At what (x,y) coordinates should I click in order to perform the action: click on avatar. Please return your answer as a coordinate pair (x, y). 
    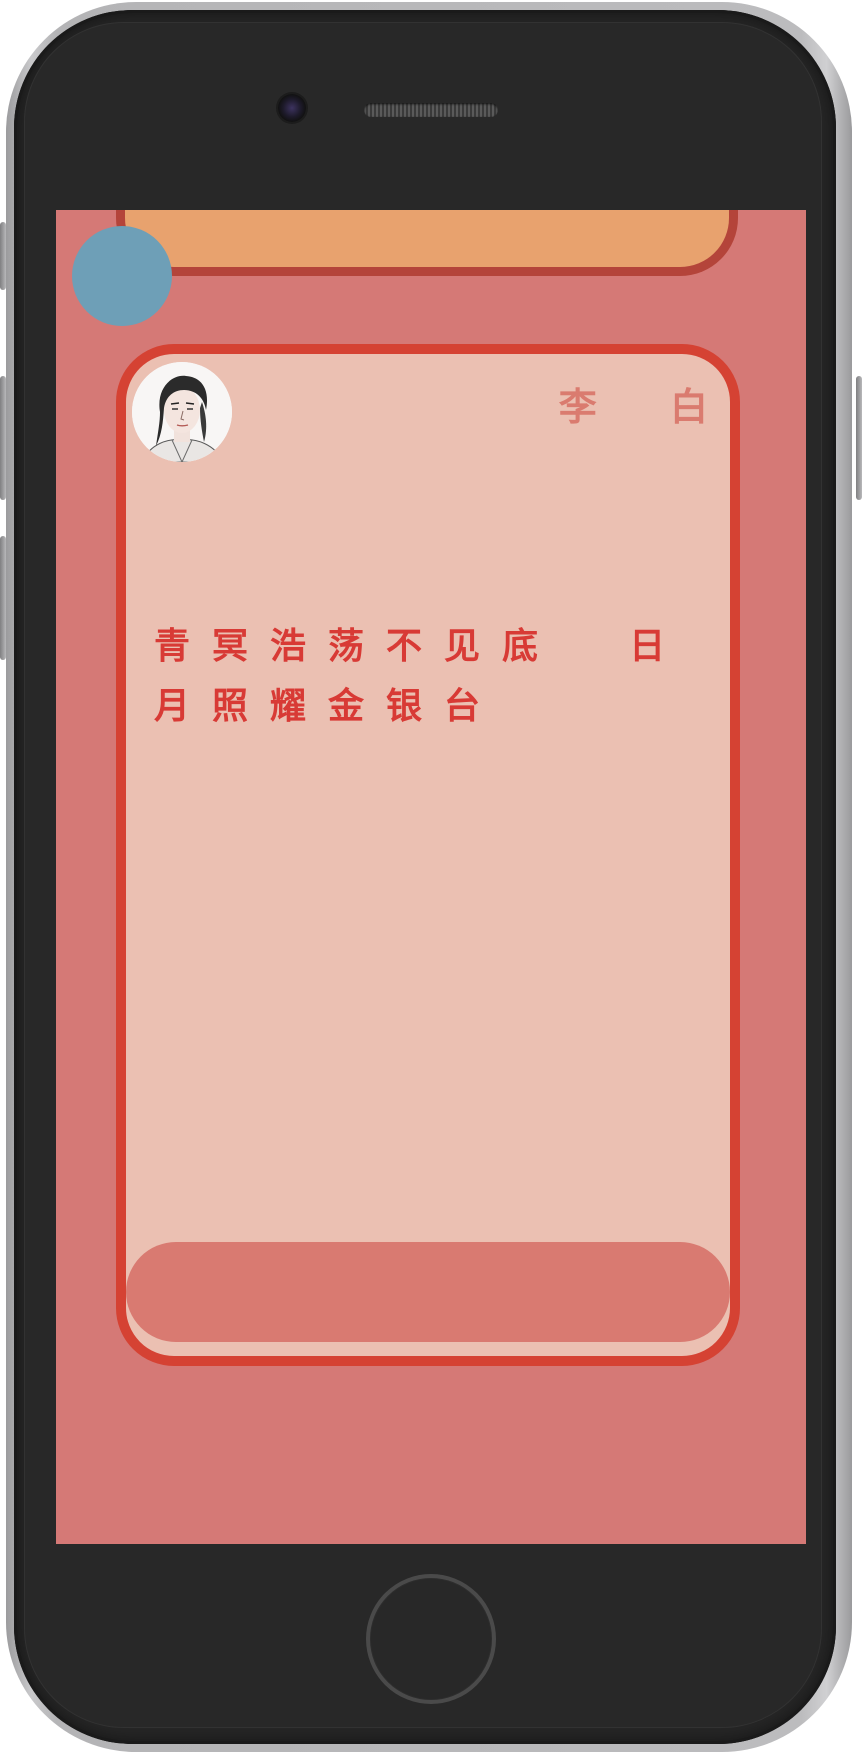
    Looking at the image, I should click on (182, 412).